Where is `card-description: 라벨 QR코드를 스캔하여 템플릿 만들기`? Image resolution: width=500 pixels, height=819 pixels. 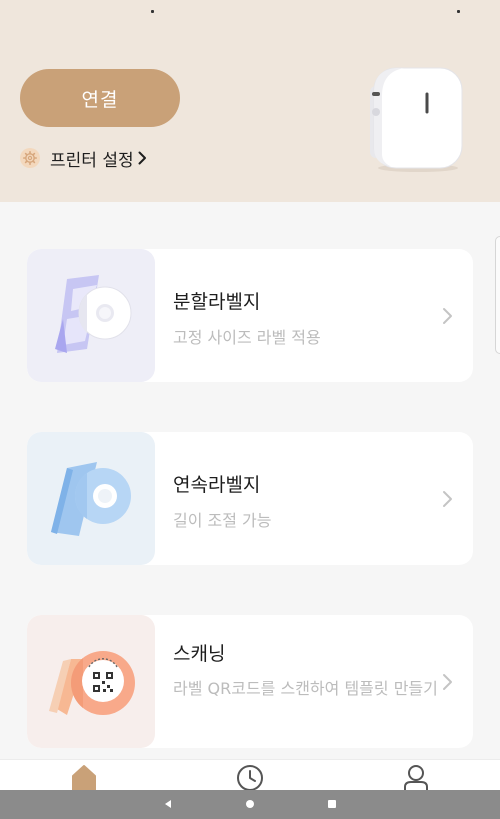 card-description: 라벨 QR코드를 스캔하여 템플릿 만들기 is located at coordinates (305, 688).